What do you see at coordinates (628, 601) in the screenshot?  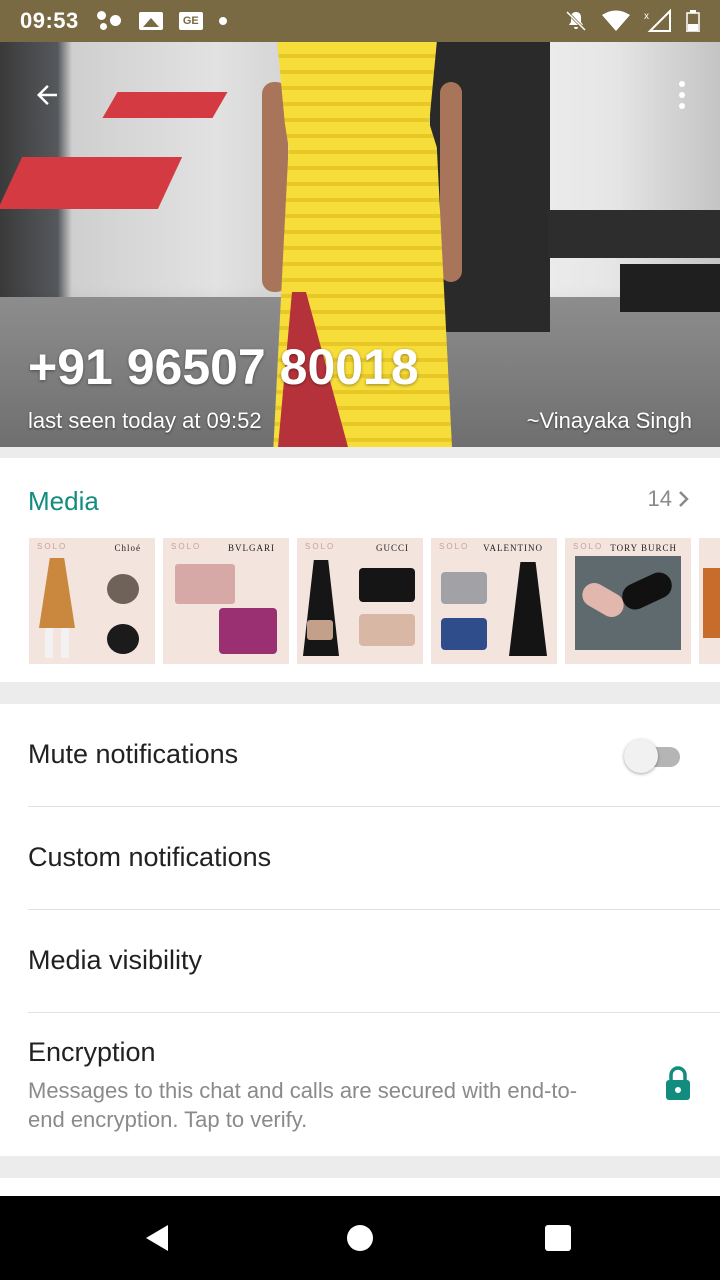 I see `media-thumbnail: SOLO TORY BURCH` at bounding box center [628, 601].